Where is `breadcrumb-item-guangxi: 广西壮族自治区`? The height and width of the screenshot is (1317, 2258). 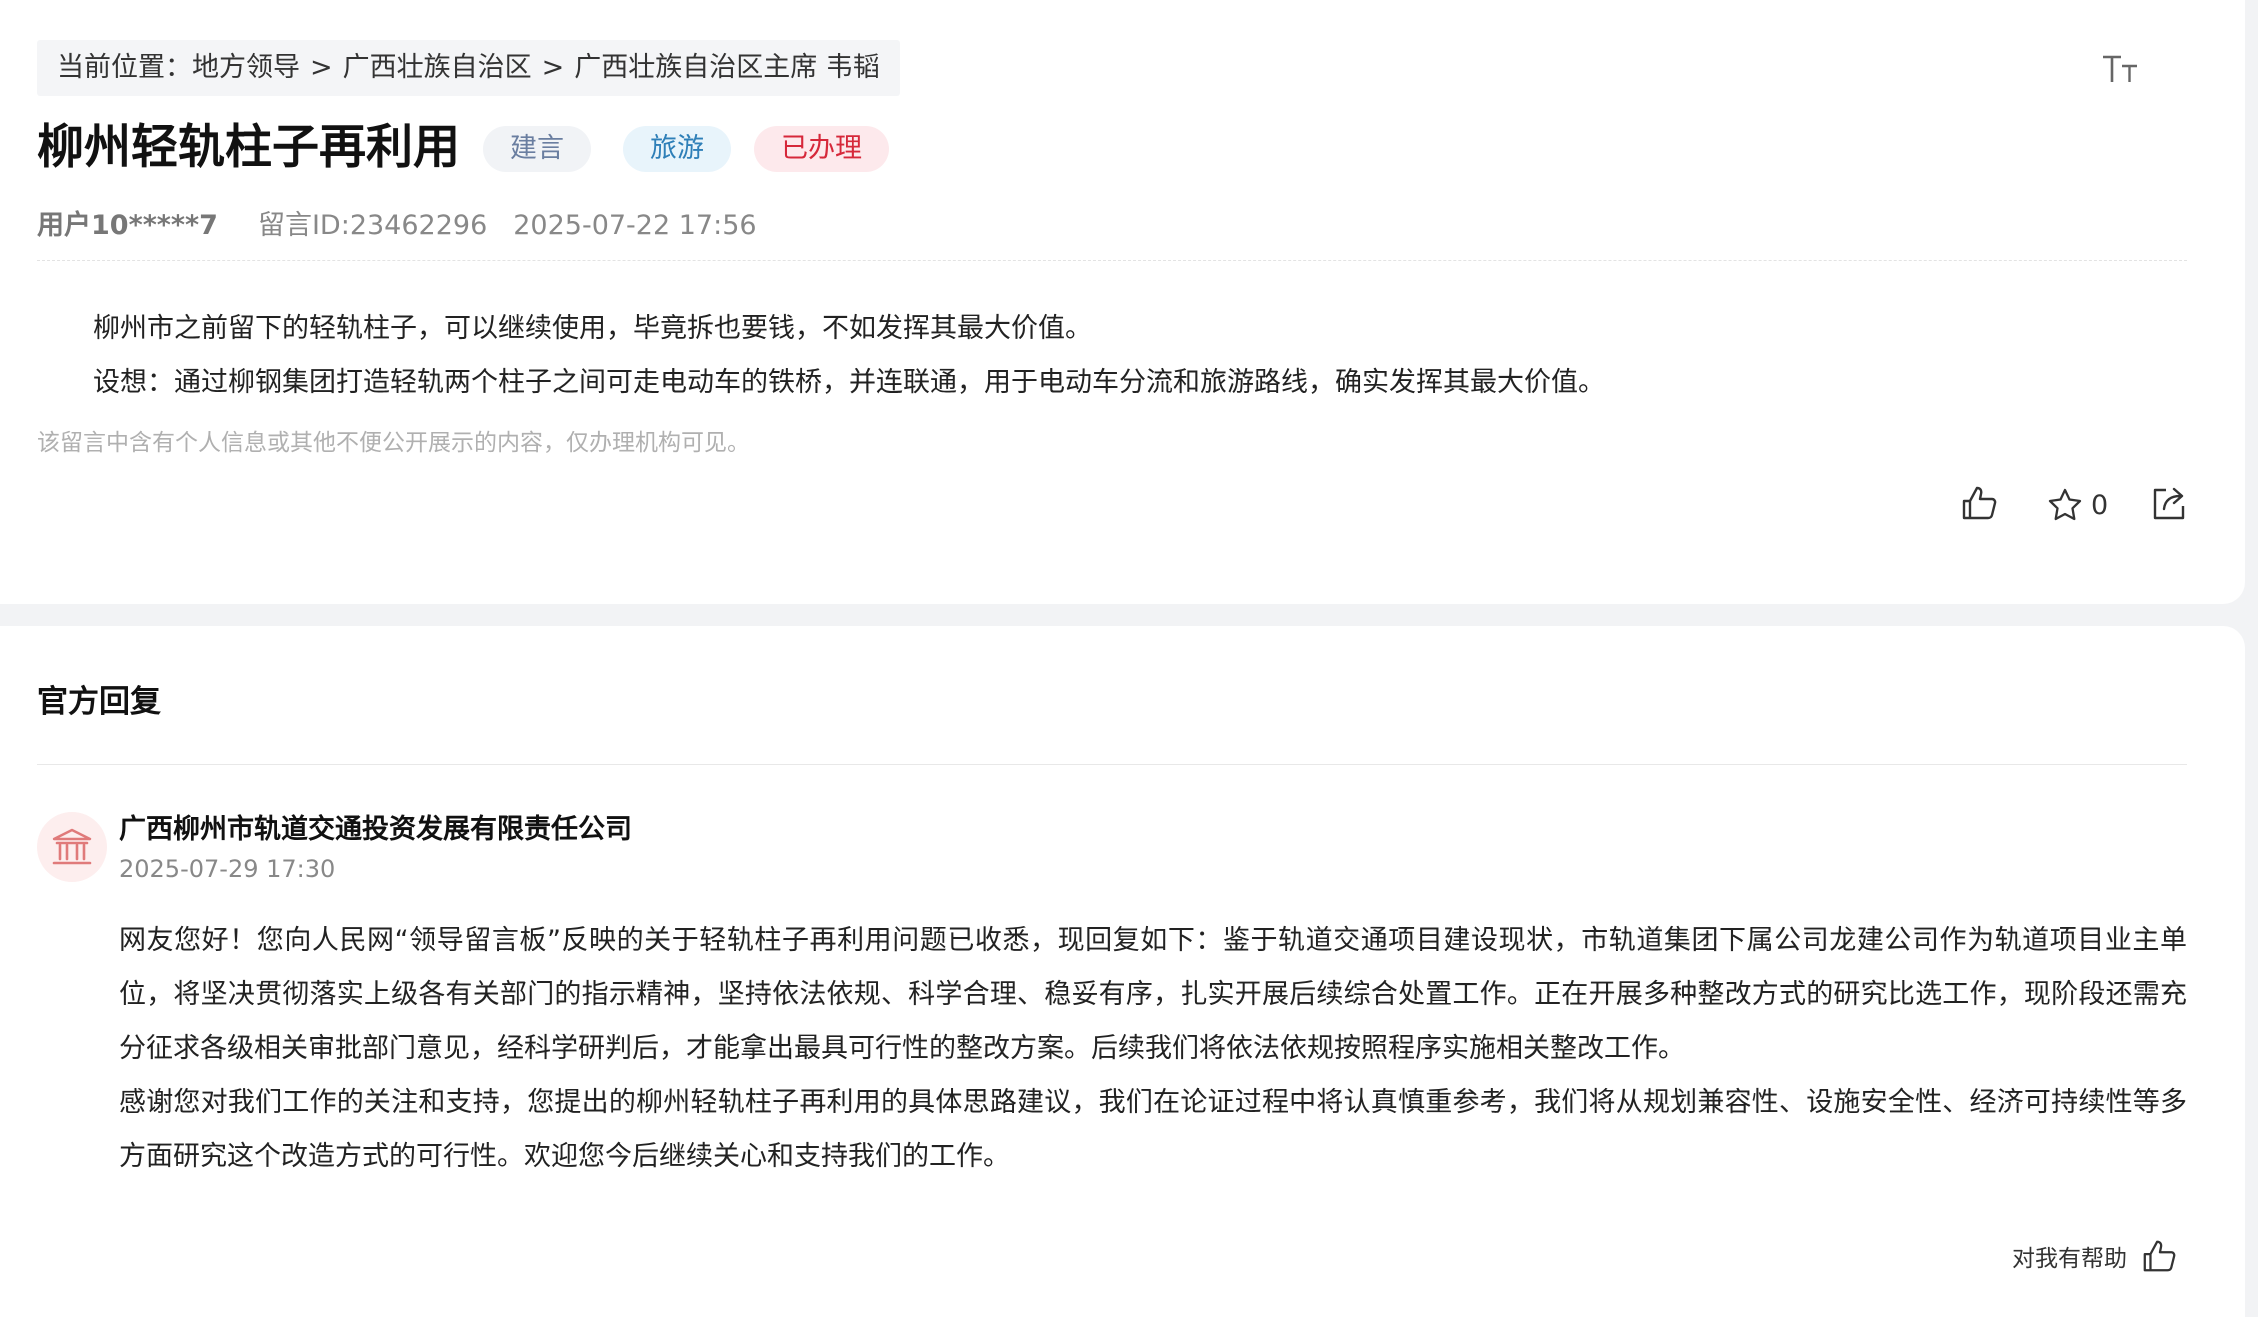
breadcrumb-item-guangxi: 广西壮族自治区 is located at coordinates (437, 68).